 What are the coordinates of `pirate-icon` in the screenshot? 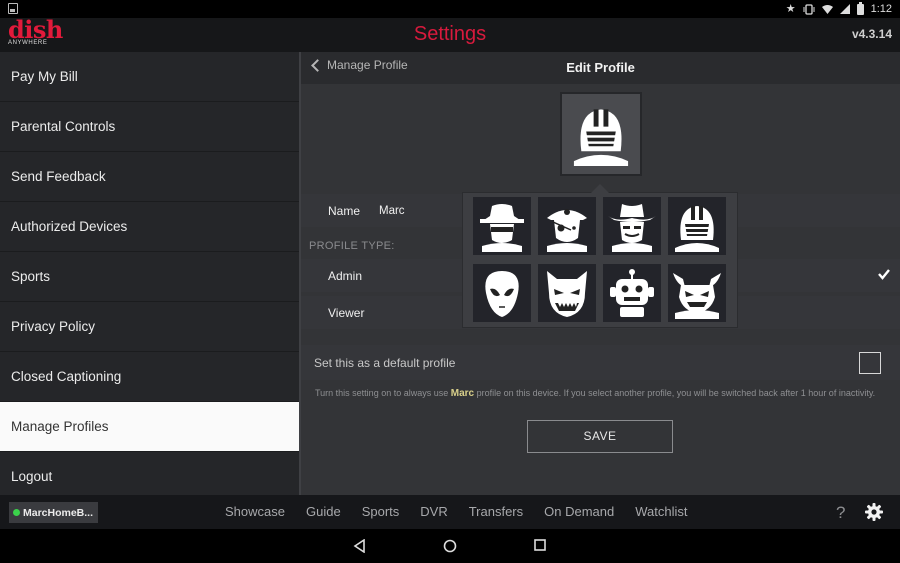 It's located at (567, 230).